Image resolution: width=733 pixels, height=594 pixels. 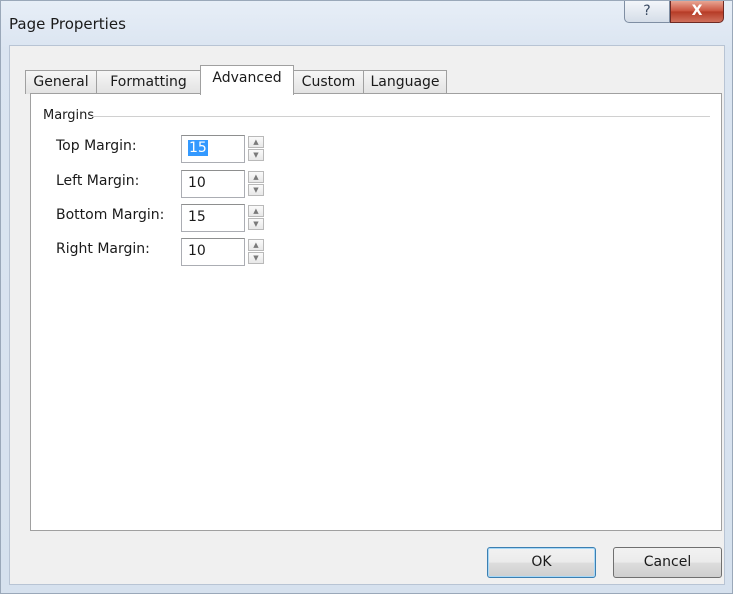 I want to click on top-margin-input: 15, so click(x=213, y=149).